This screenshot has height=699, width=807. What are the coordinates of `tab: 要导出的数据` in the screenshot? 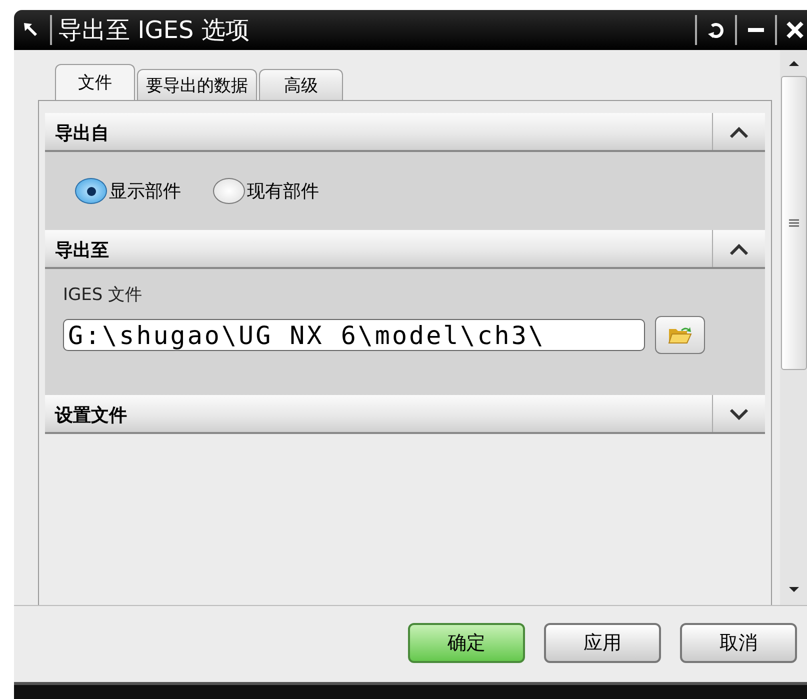 It's located at (197, 84).